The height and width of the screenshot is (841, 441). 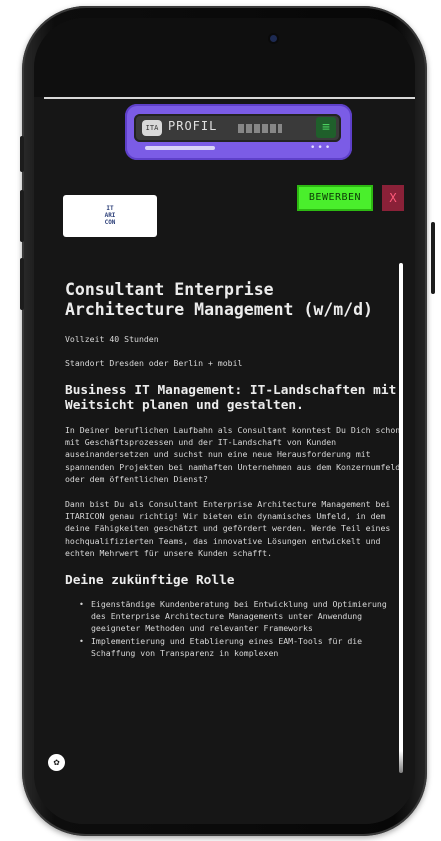 I want to click on close-button: X, so click(x=393, y=198).